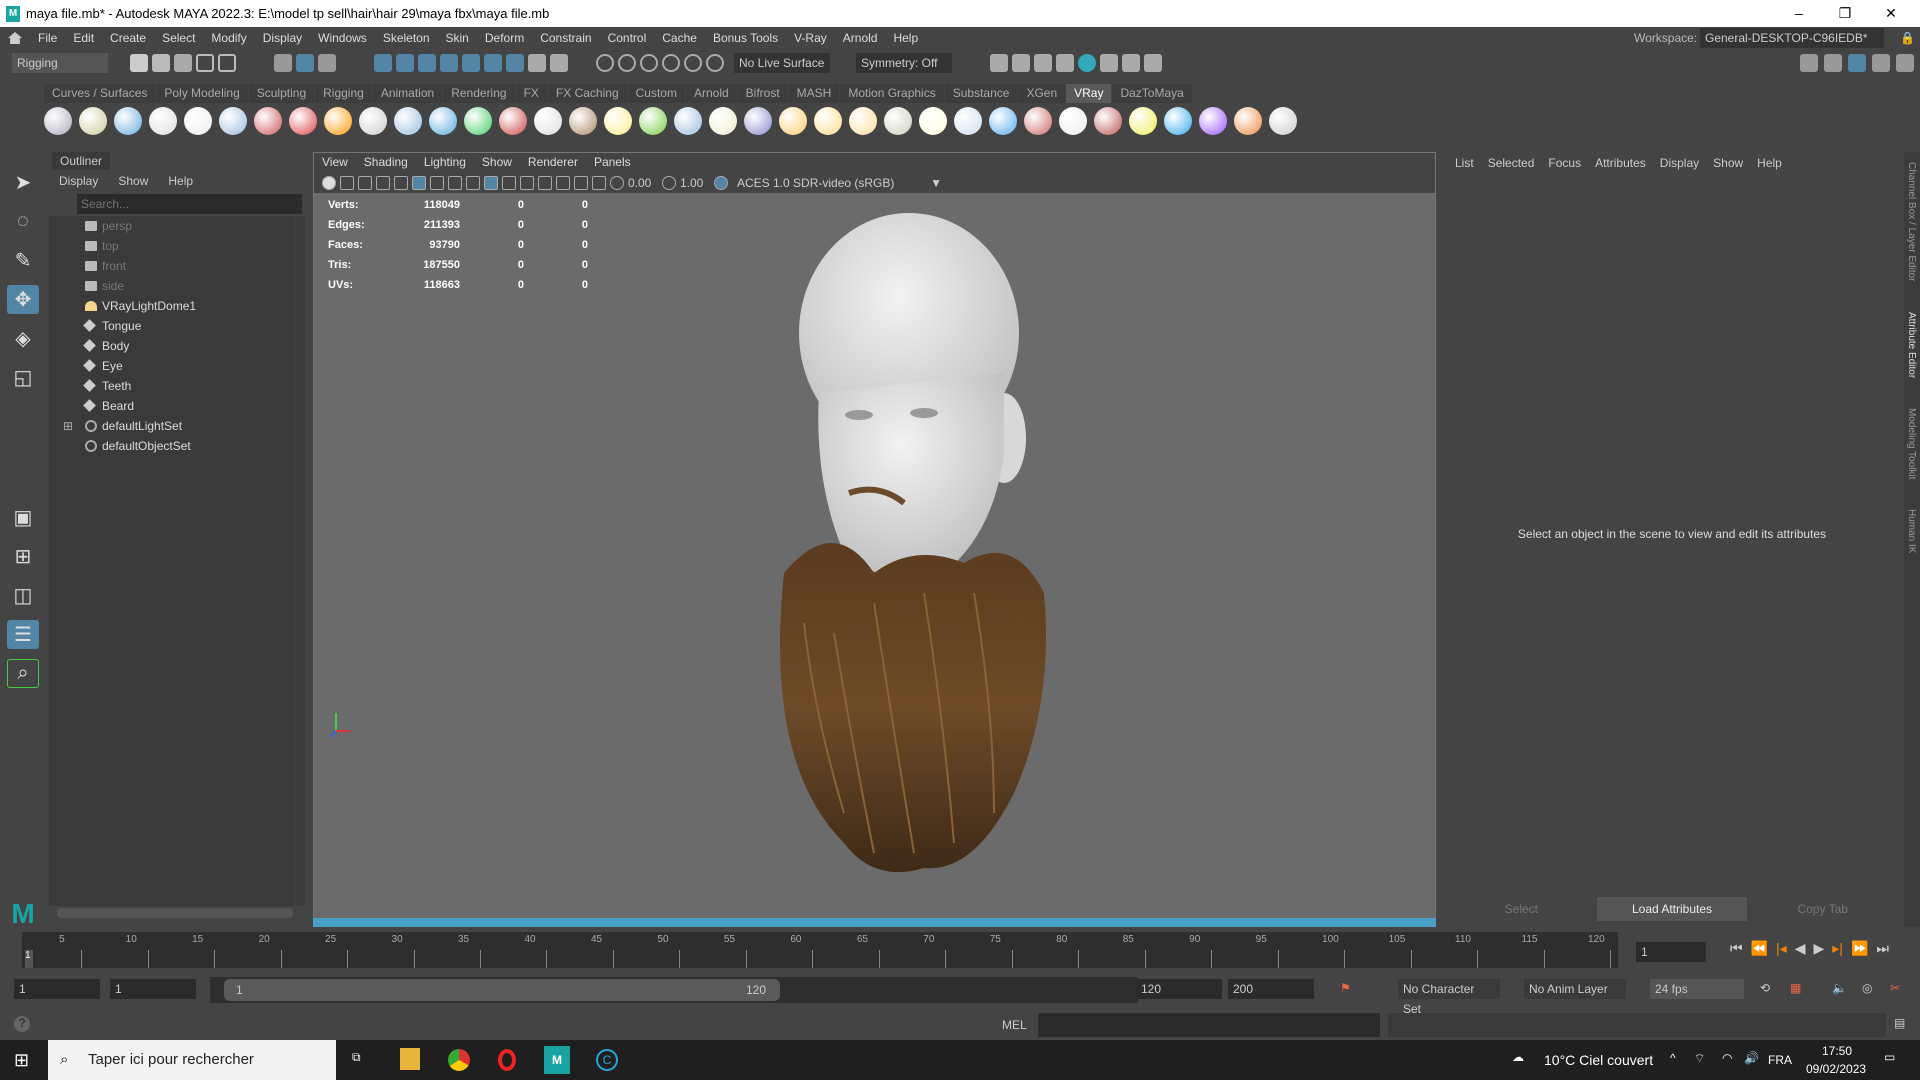 This screenshot has width=1920, height=1080. What do you see at coordinates (171, 366) in the screenshot?
I see `outliner-item-eye: Eye` at bounding box center [171, 366].